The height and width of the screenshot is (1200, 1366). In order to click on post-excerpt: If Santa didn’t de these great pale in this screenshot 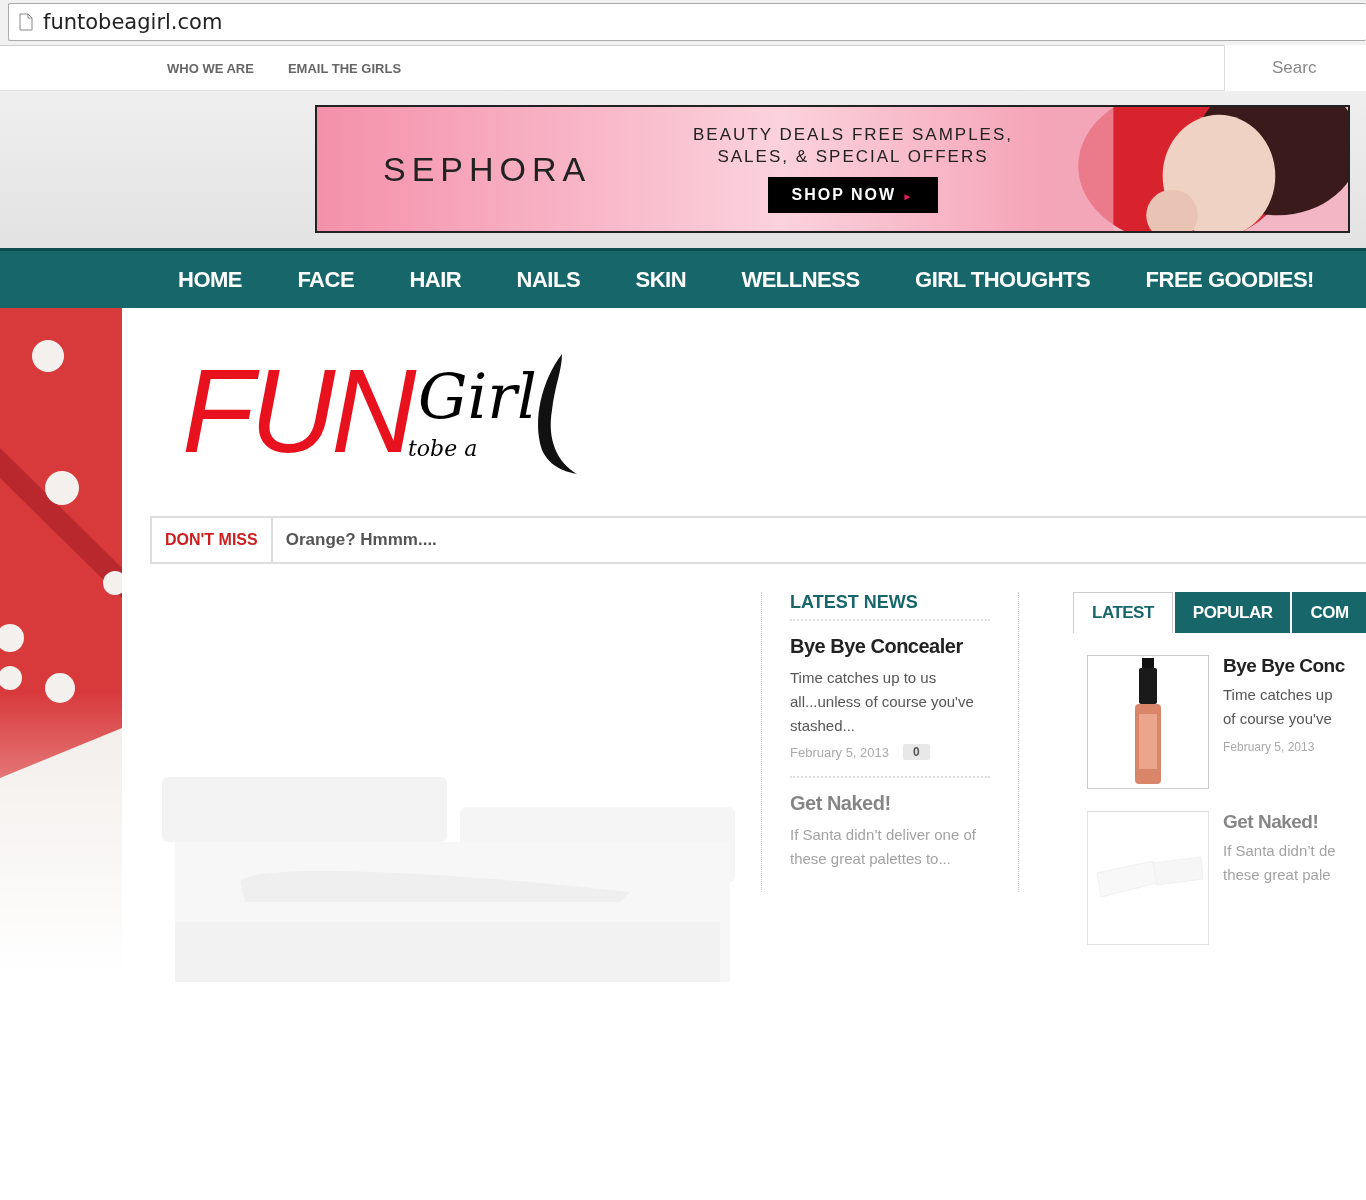, I will do `click(1279, 863)`.